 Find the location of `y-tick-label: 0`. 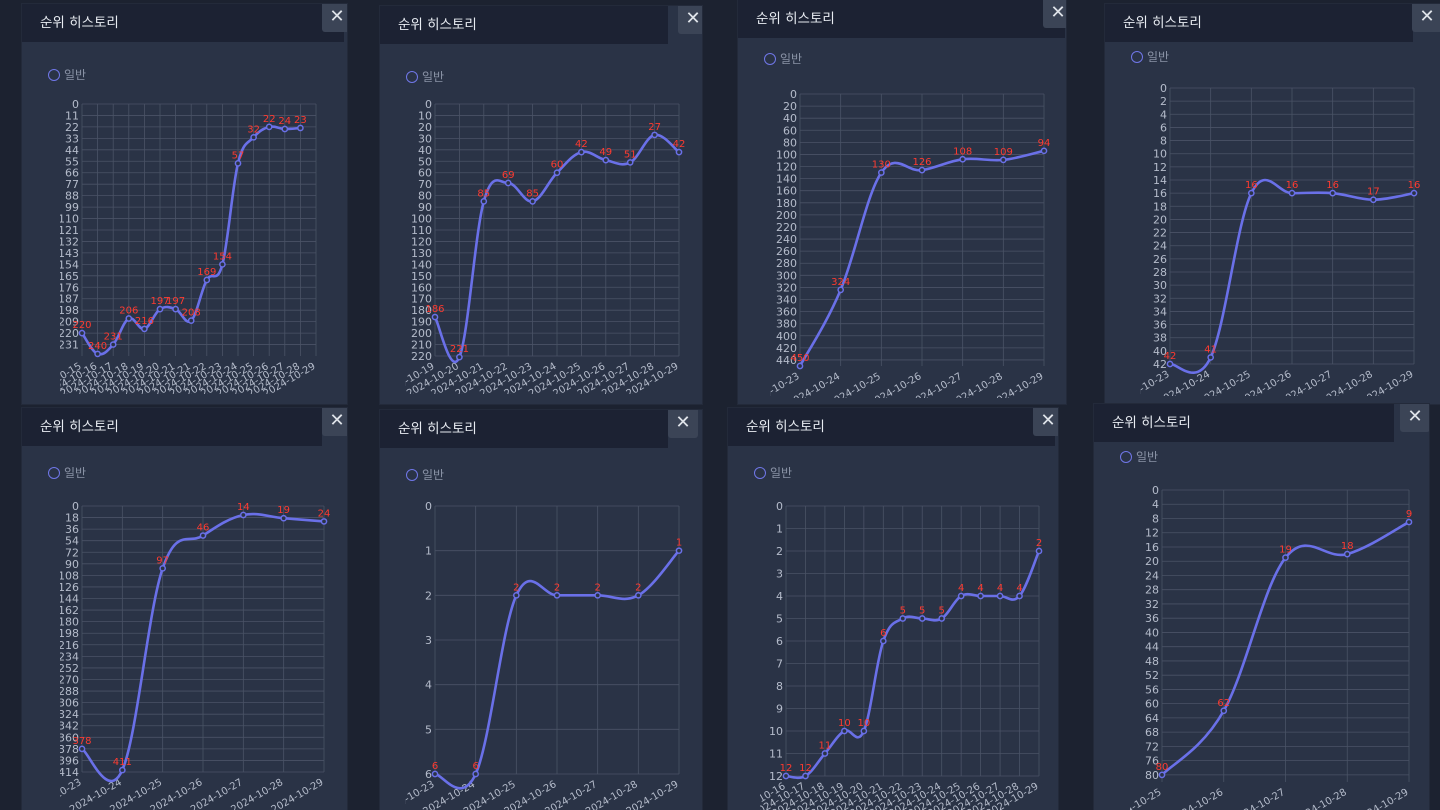

y-tick-label: 0 is located at coordinates (1155, 490).